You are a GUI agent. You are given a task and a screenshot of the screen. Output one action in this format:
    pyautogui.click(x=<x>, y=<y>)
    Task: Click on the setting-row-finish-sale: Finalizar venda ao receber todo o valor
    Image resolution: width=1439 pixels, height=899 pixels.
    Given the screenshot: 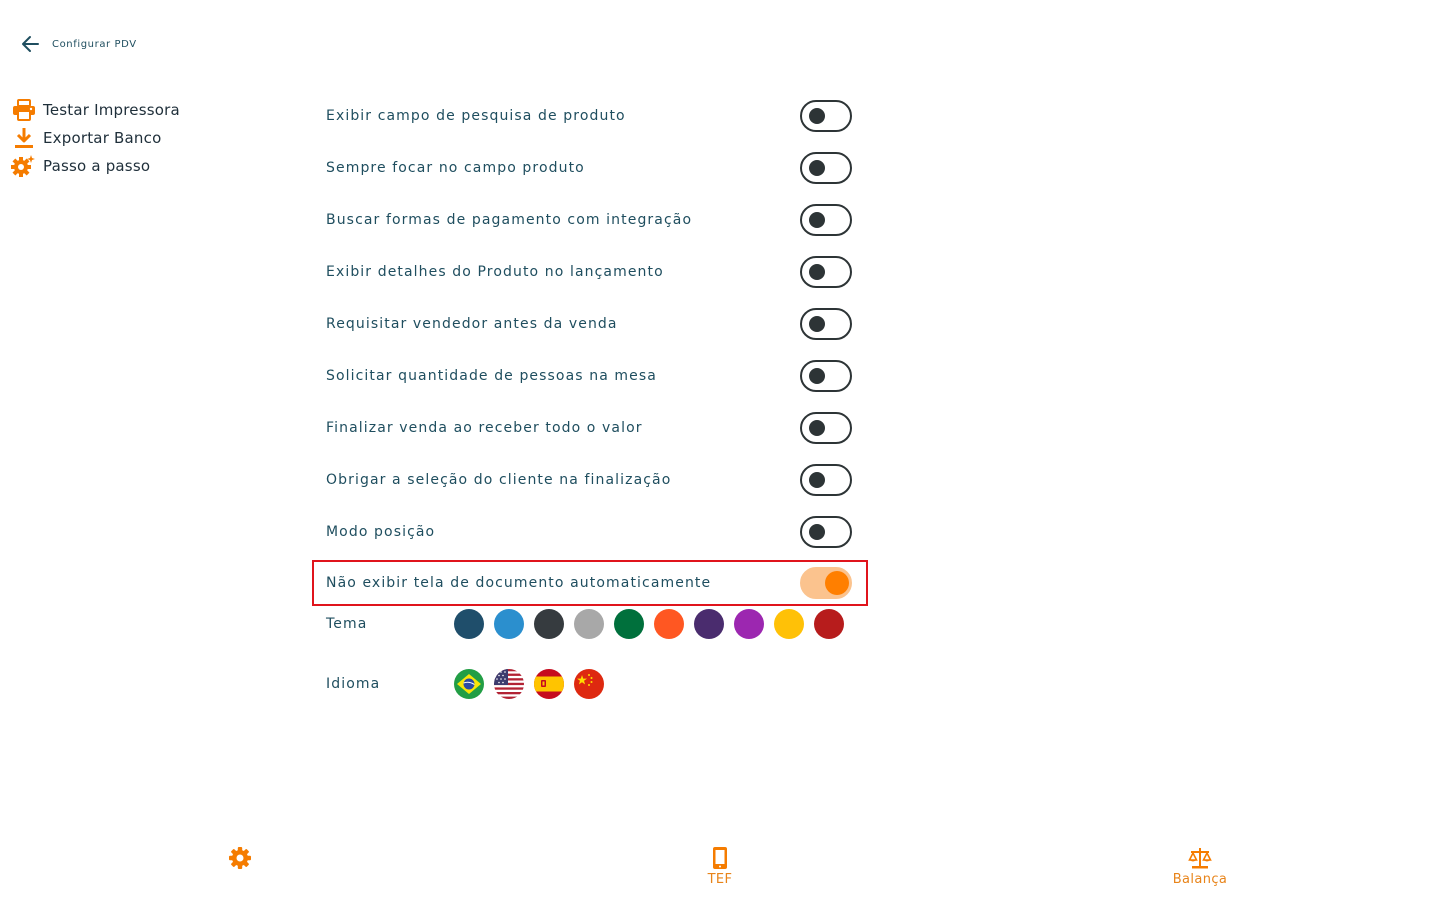 What is the action you would take?
    pyautogui.click(x=590, y=428)
    